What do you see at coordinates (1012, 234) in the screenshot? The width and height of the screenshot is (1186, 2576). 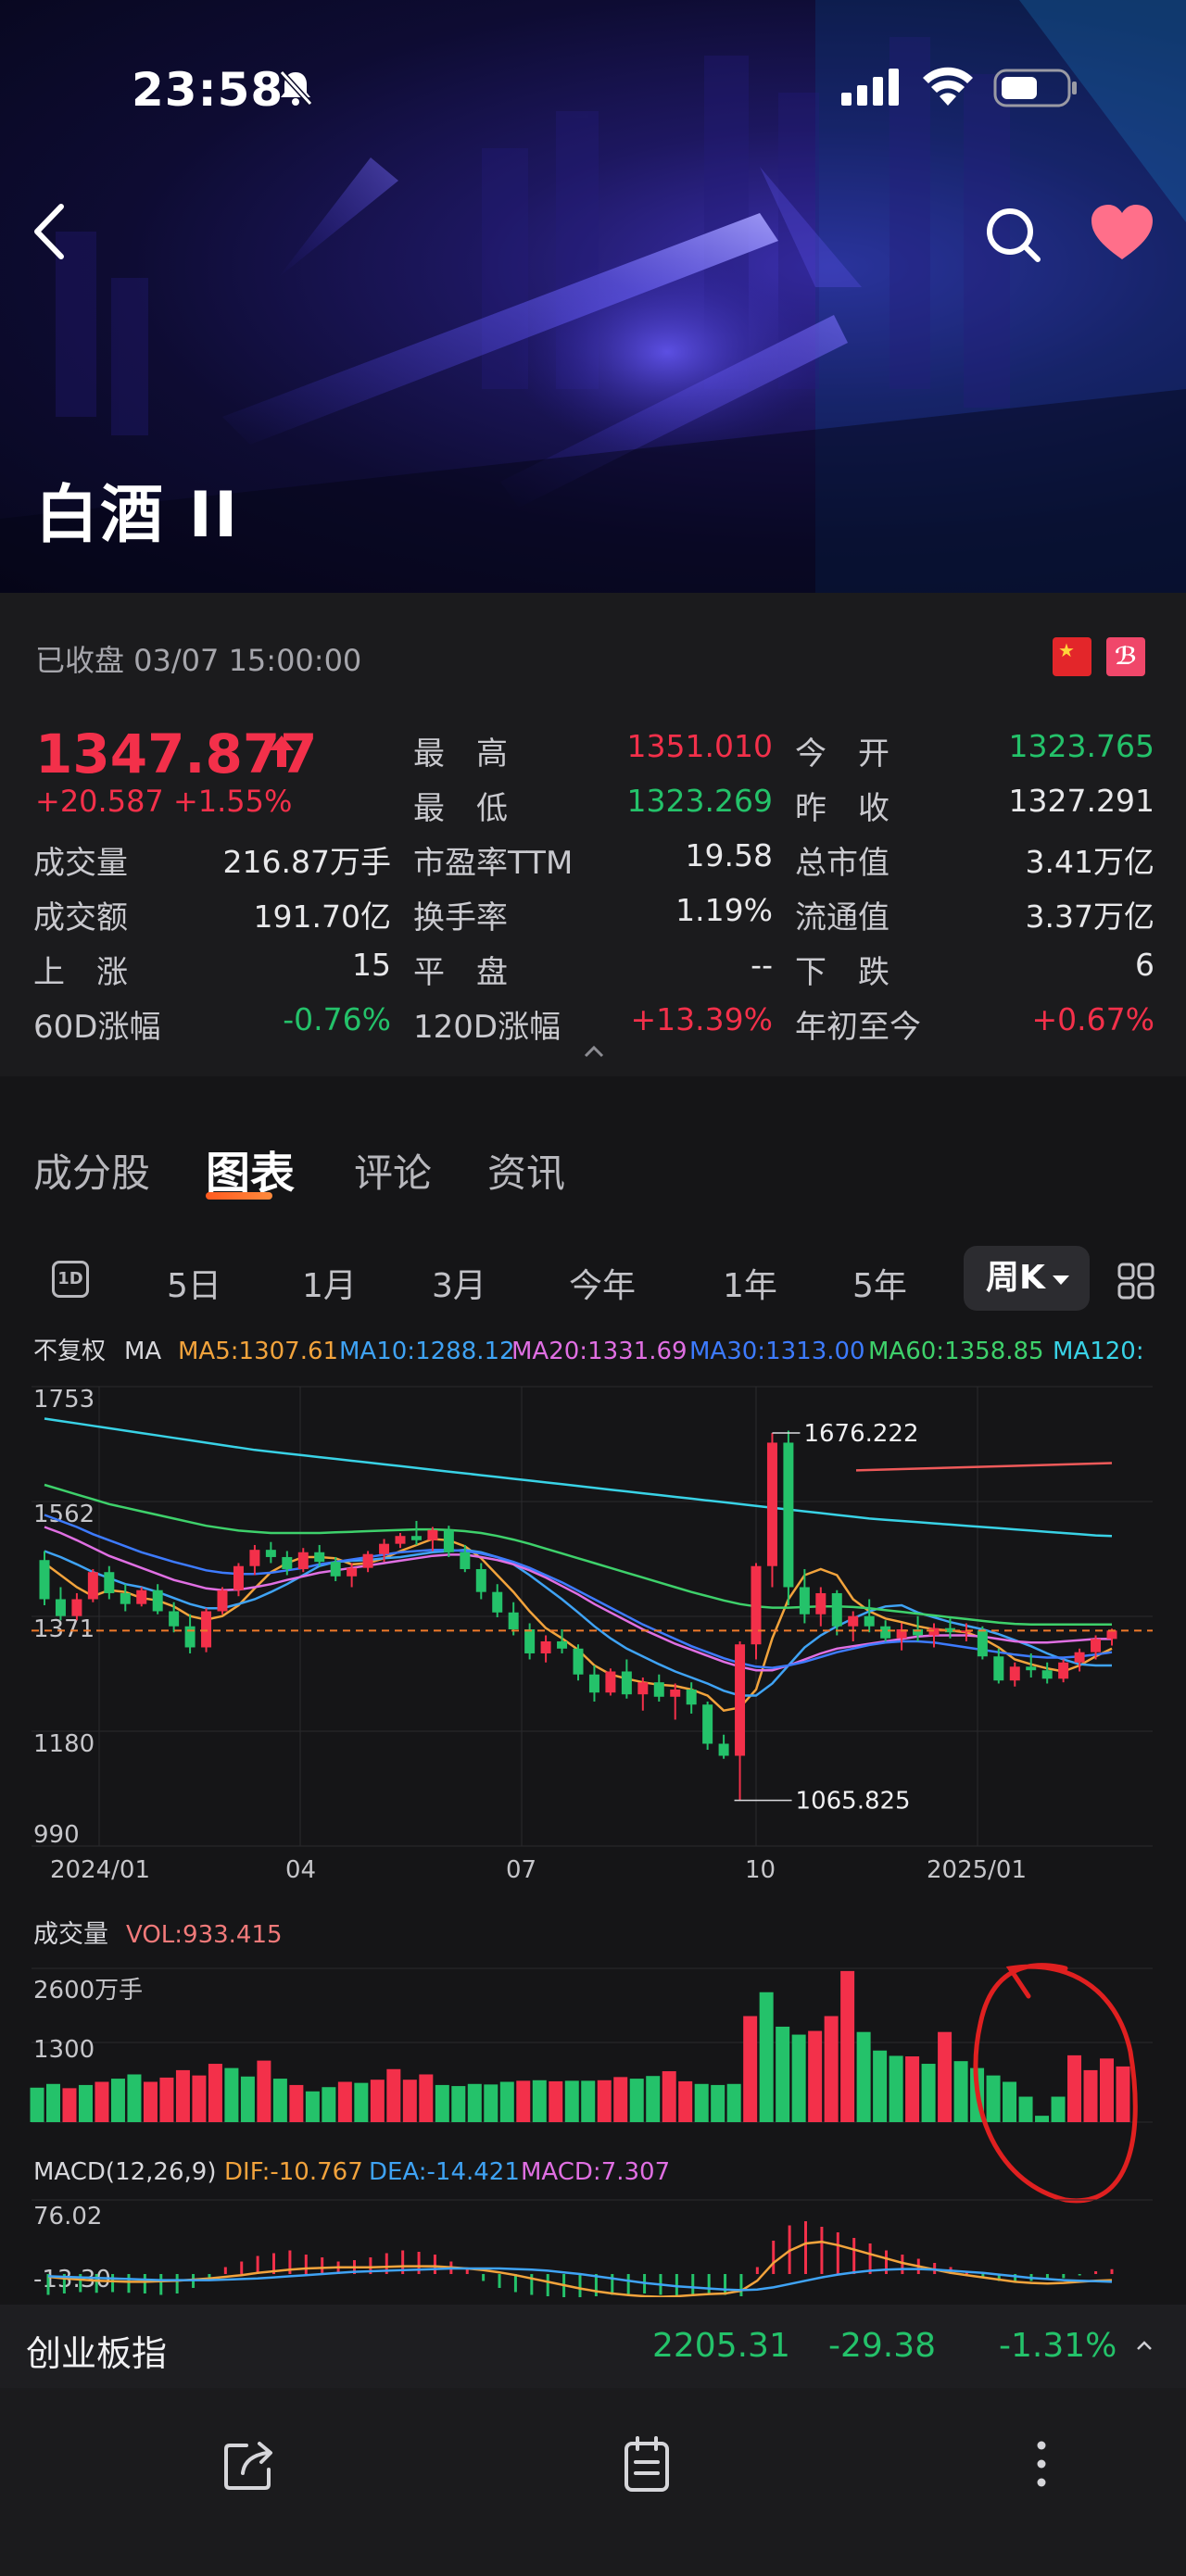 I see `search-icon` at bounding box center [1012, 234].